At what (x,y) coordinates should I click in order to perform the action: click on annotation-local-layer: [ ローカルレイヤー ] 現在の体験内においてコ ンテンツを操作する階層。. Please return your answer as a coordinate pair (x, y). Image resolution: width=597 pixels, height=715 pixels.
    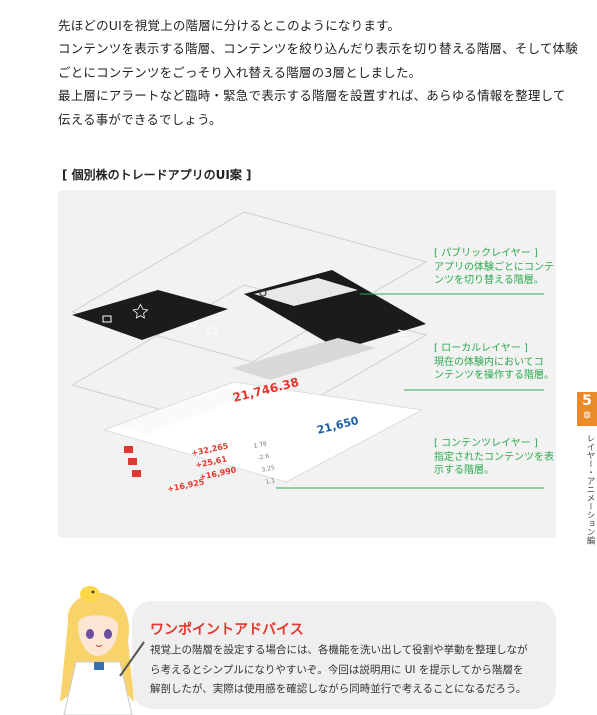
    Looking at the image, I should click on (494, 362).